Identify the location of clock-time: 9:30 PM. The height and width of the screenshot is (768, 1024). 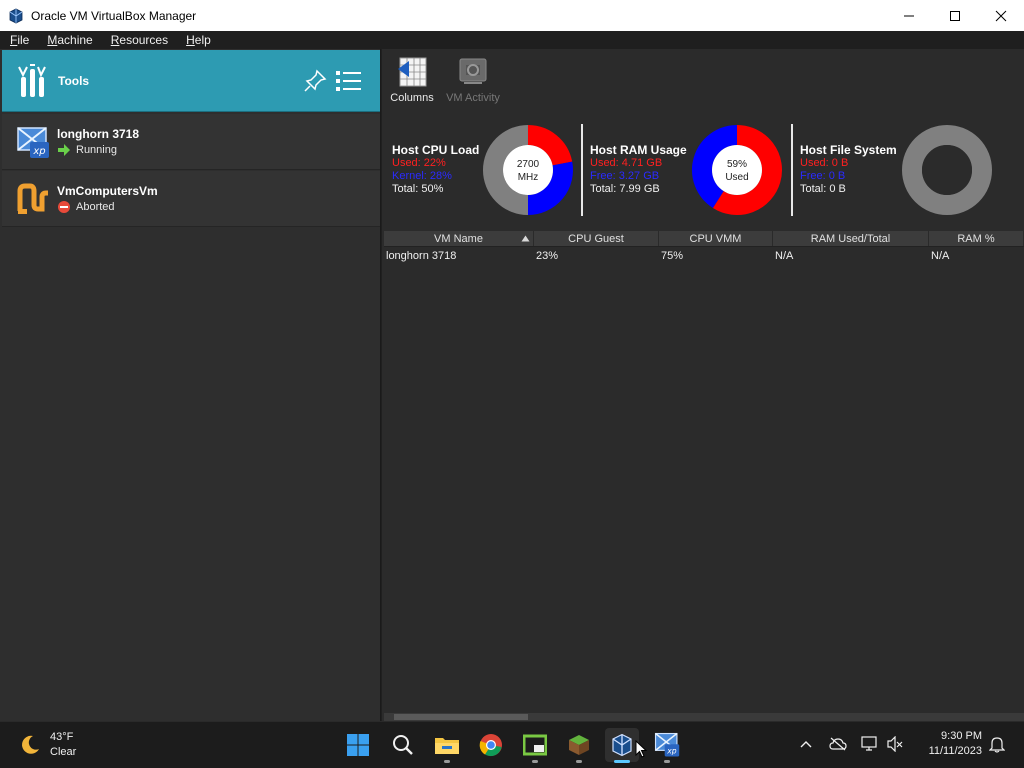
(961, 736).